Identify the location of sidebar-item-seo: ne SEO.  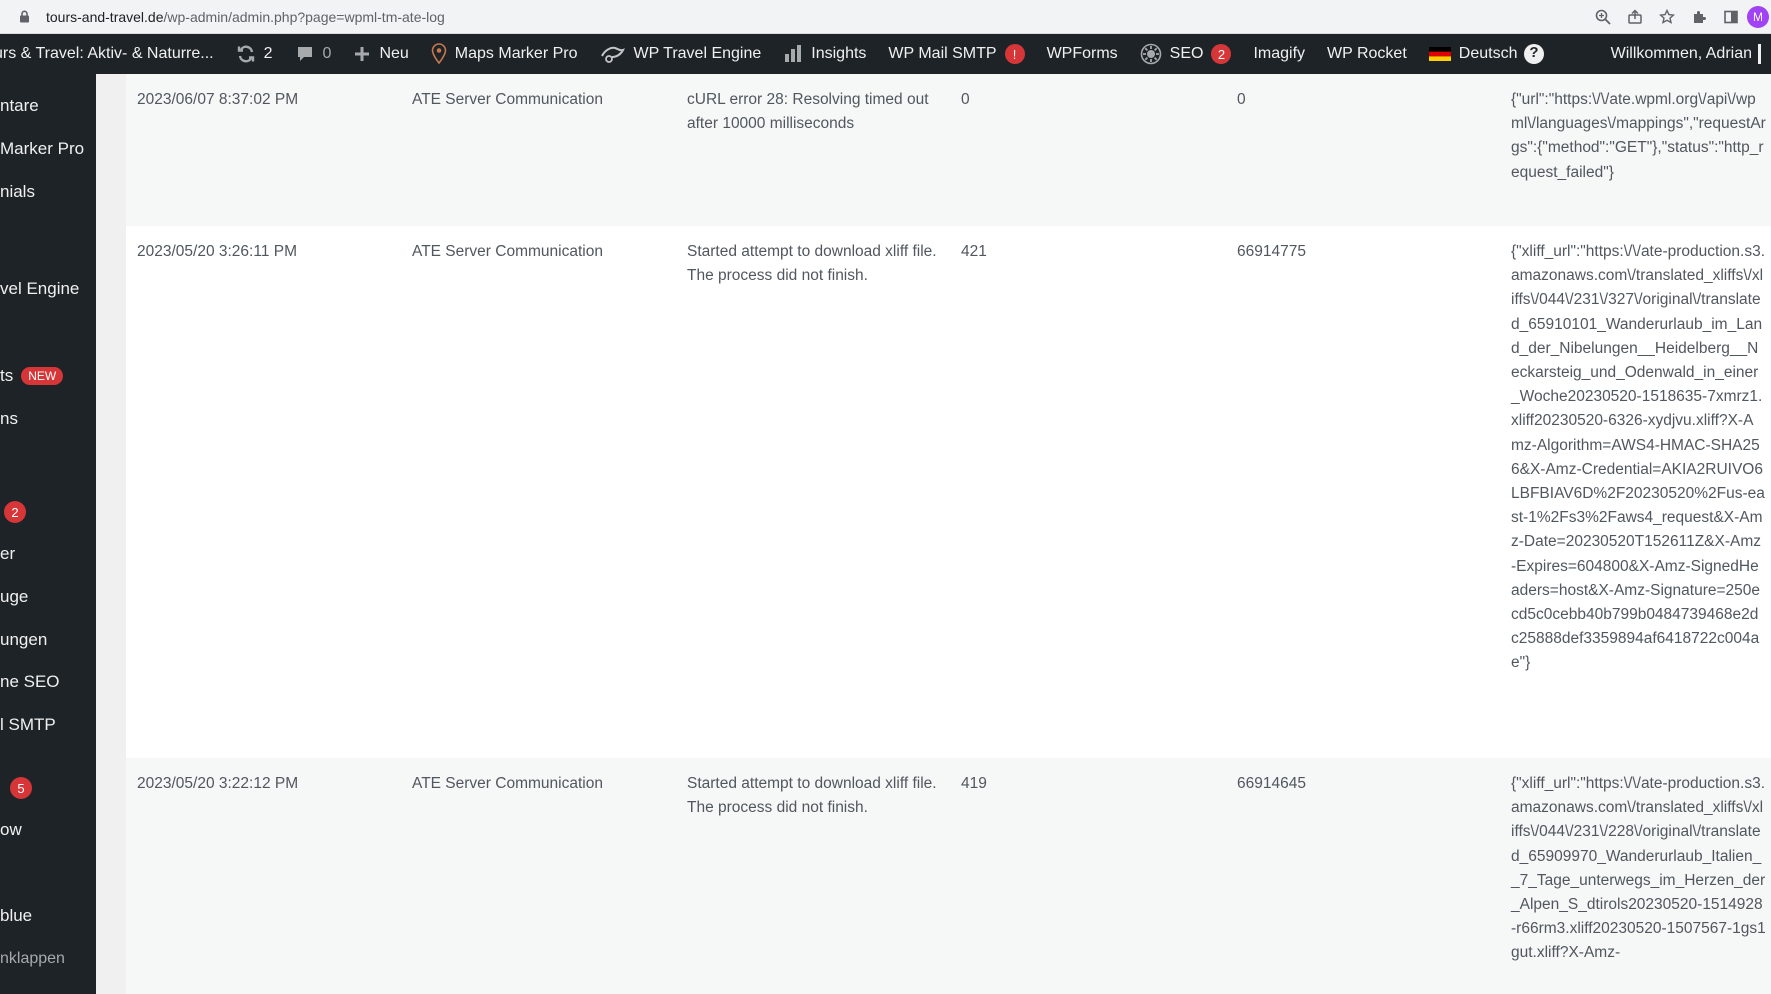
(30, 682).